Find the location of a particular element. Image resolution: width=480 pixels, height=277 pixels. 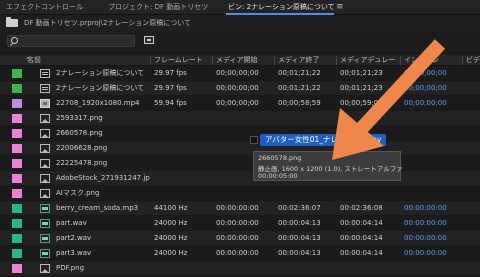

cell-name: PDF.png is located at coordinates (103, 268).